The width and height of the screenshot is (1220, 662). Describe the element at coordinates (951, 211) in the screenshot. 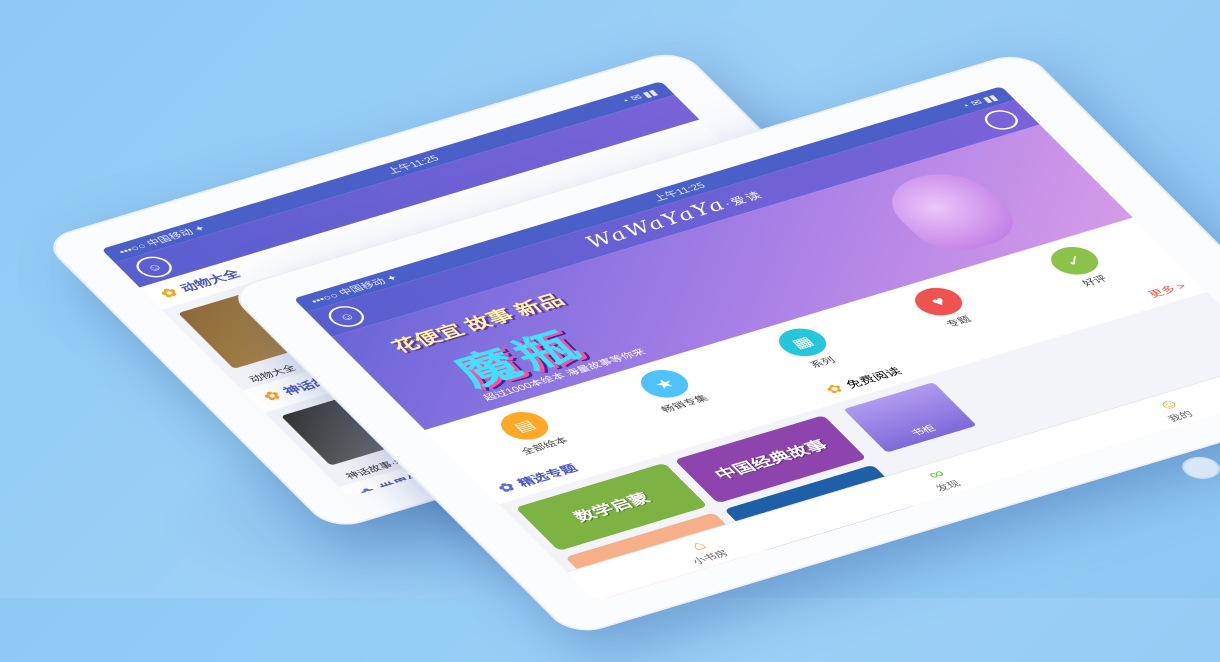

I see `magic-bottle-icon` at that location.